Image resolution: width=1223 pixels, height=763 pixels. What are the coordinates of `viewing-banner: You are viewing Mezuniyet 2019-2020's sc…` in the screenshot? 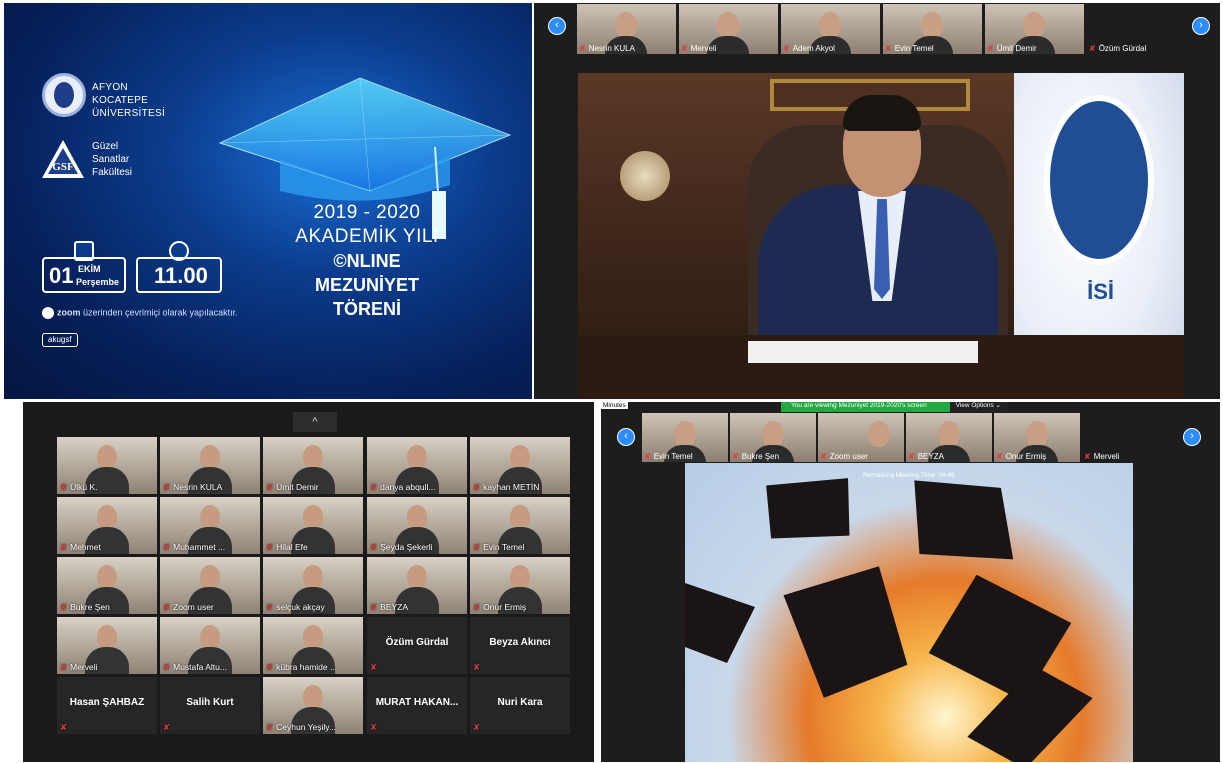 It's located at (894, 407).